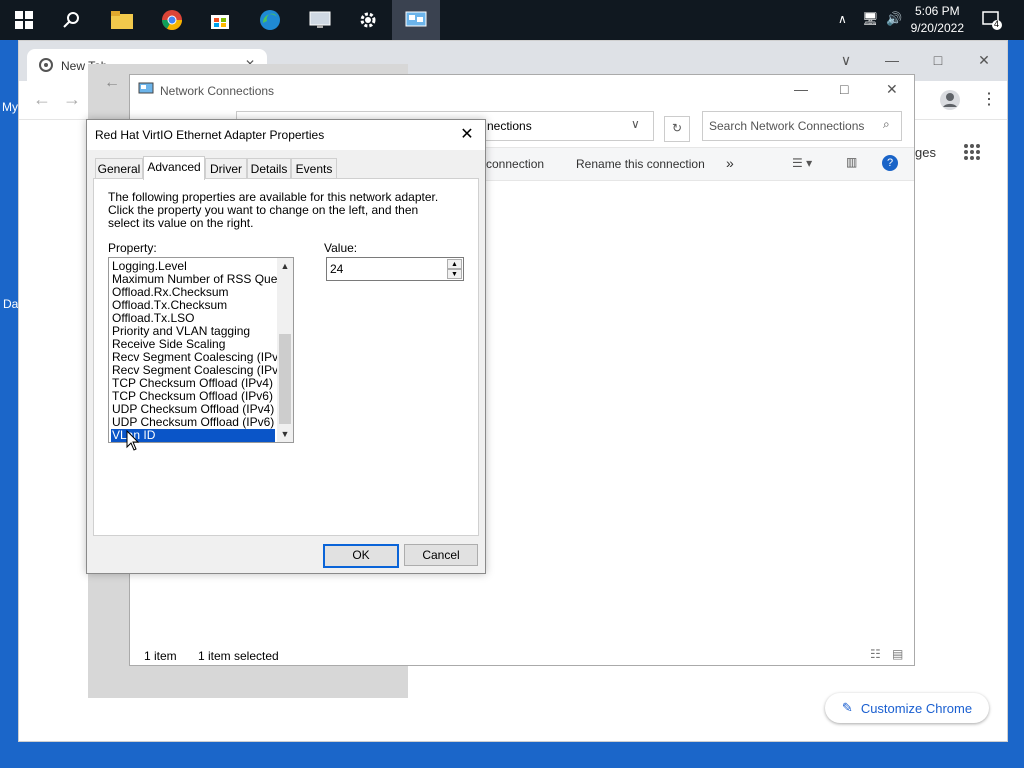 The width and height of the screenshot is (1024, 768). I want to click on customize-chrome-button: ✎ Customize Chrome, so click(907, 708).